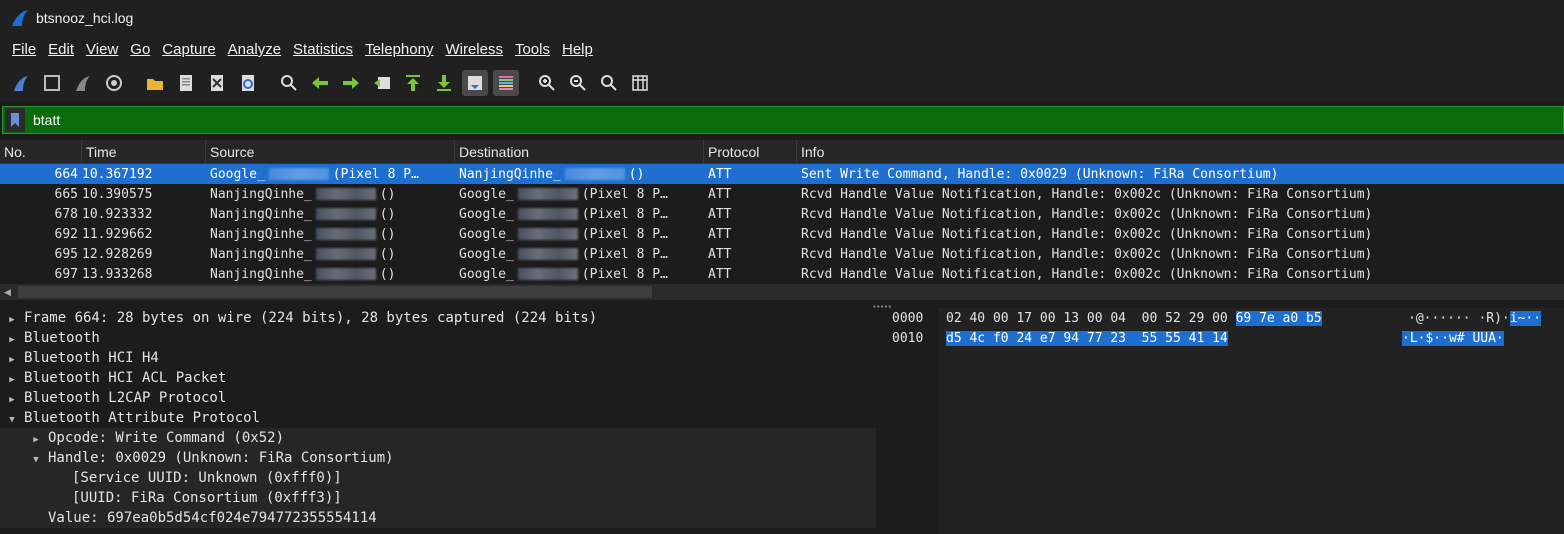  What do you see at coordinates (750, 151) in the screenshot?
I see `column-header-protocol: Protocol` at bounding box center [750, 151].